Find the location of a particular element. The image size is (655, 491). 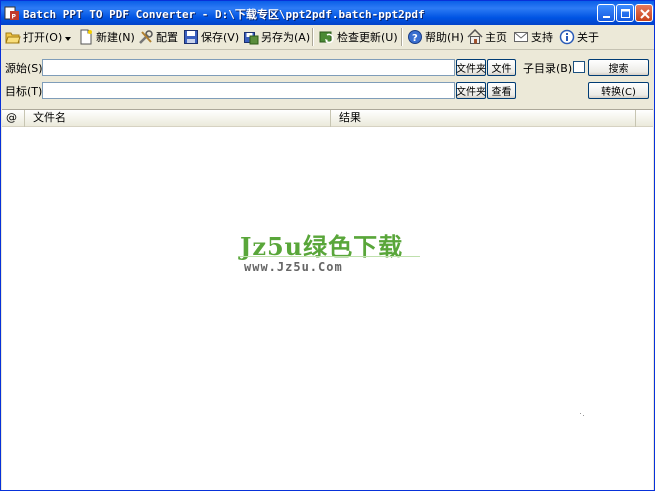

open-dropdown-arrow is located at coordinates (68, 37).